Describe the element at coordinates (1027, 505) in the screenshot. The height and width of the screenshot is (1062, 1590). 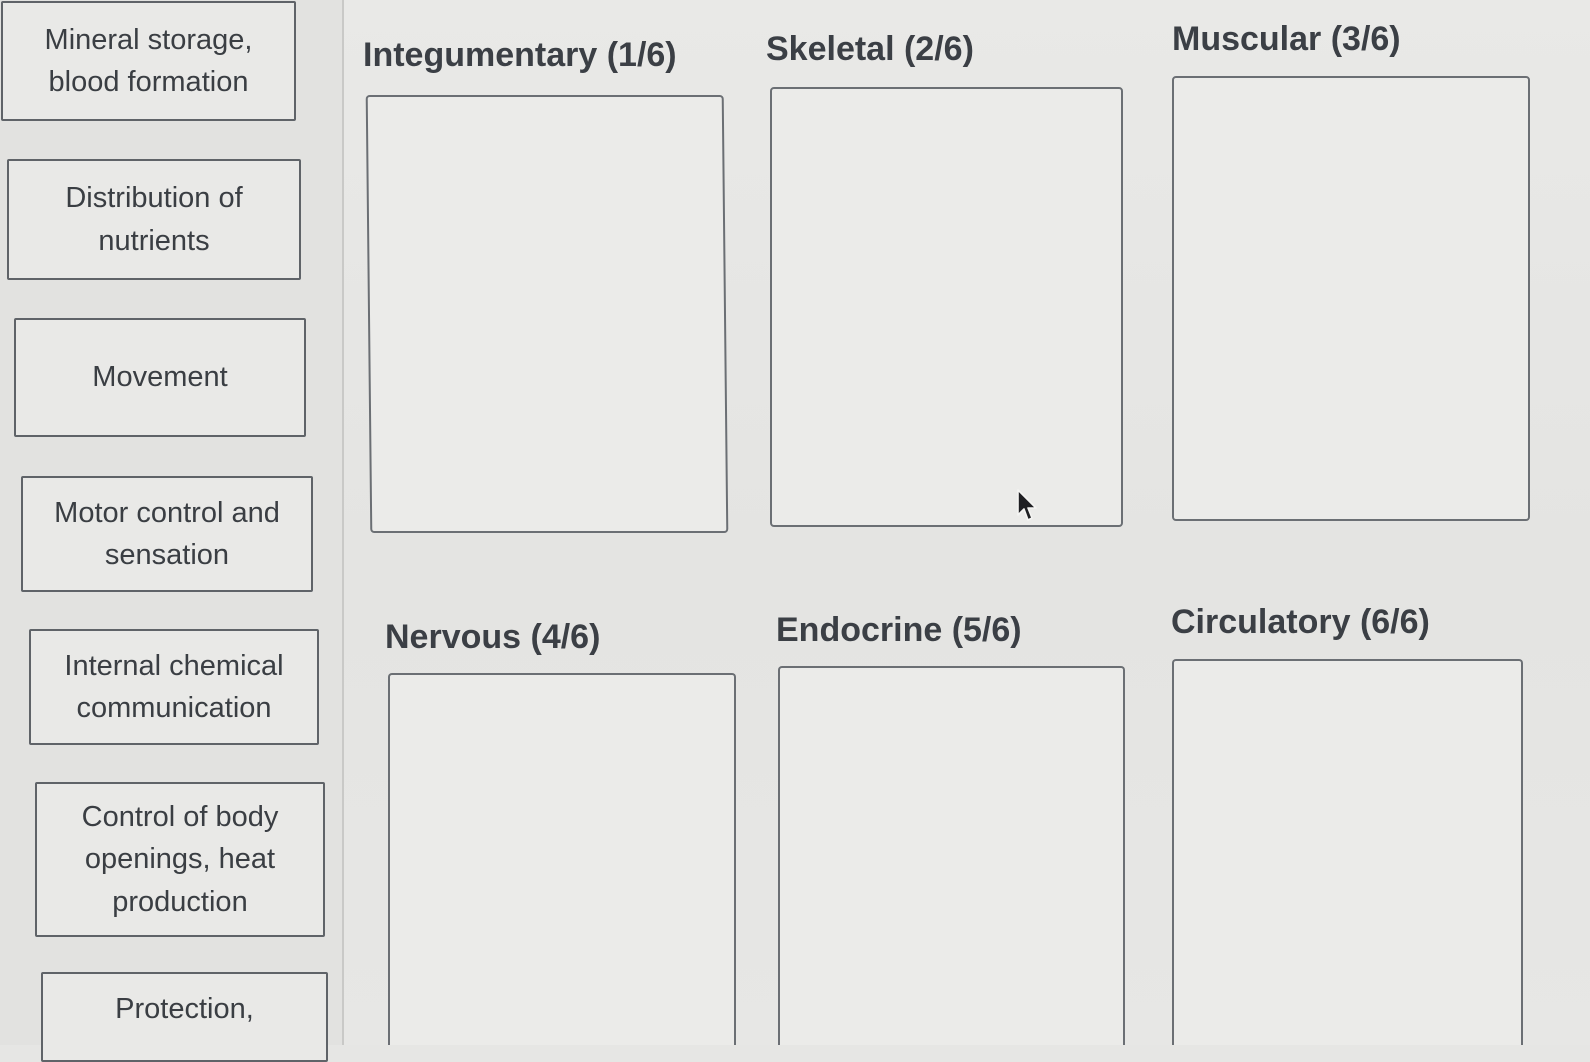
I see `mouse-pointer-icon` at that location.